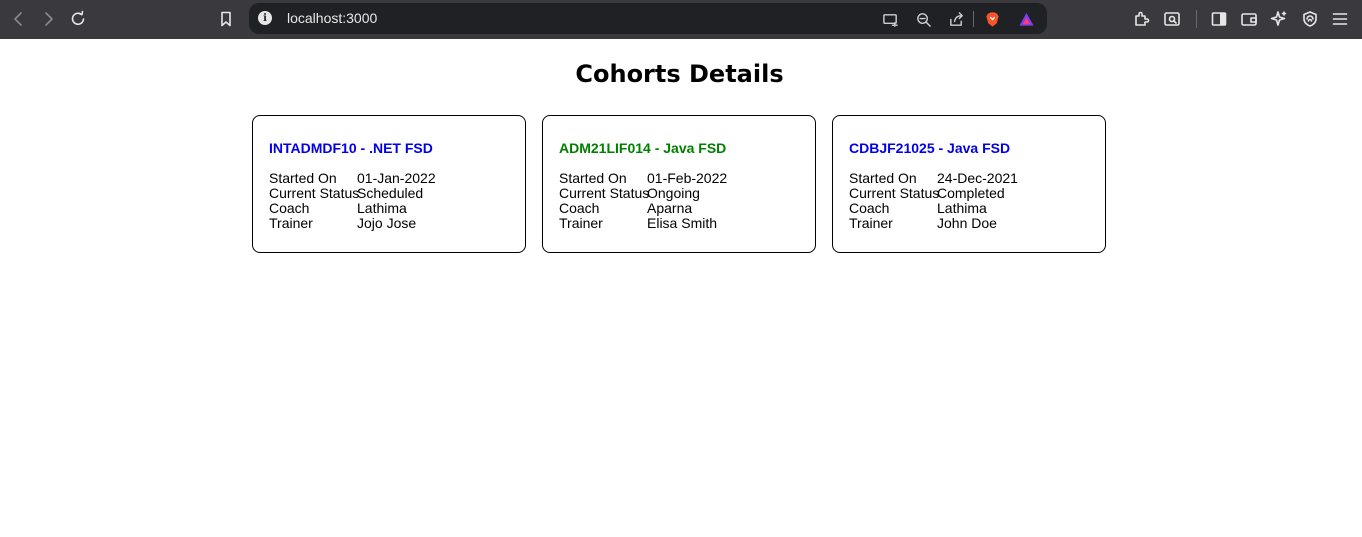  What do you see at coordinates (933, 178) in the screenshot?
I see `detail-row-started-on: Started On 24-Dec-2021` at bounding box center [933, 178].